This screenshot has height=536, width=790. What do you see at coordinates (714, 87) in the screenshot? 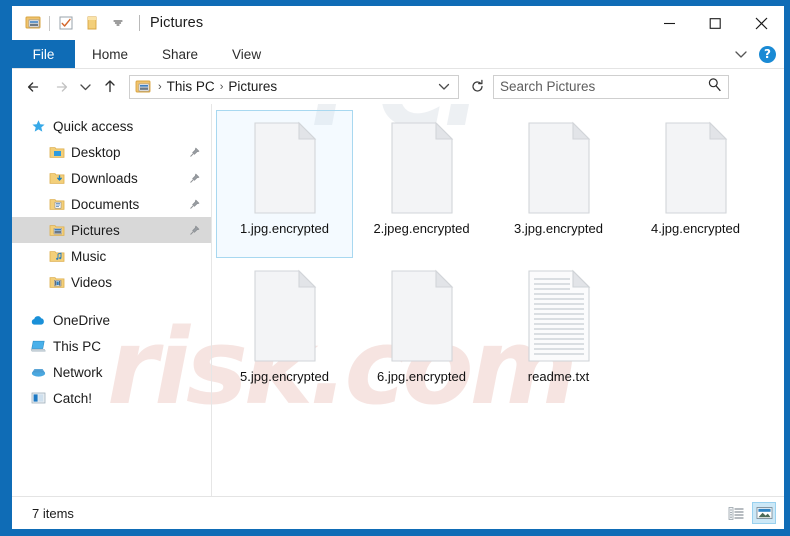
I see `search-icon` at bounding box center [714, 87].